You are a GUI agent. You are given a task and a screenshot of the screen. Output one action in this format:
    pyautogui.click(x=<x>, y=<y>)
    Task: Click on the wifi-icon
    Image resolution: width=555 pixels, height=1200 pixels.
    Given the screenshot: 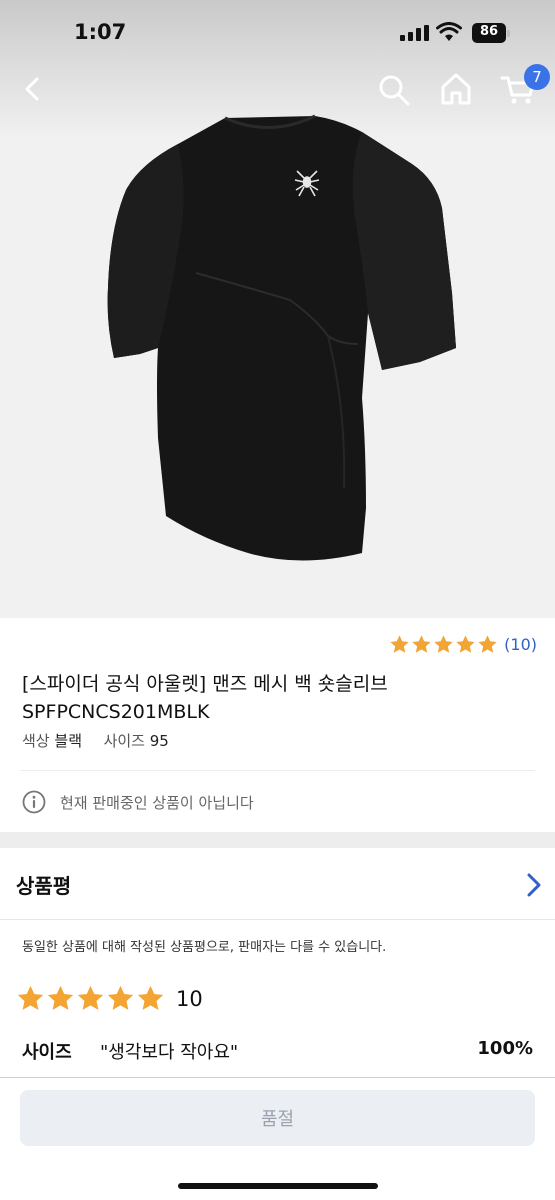 What is the action you would take?
    pyautogui.click(x=449, y=31)
    